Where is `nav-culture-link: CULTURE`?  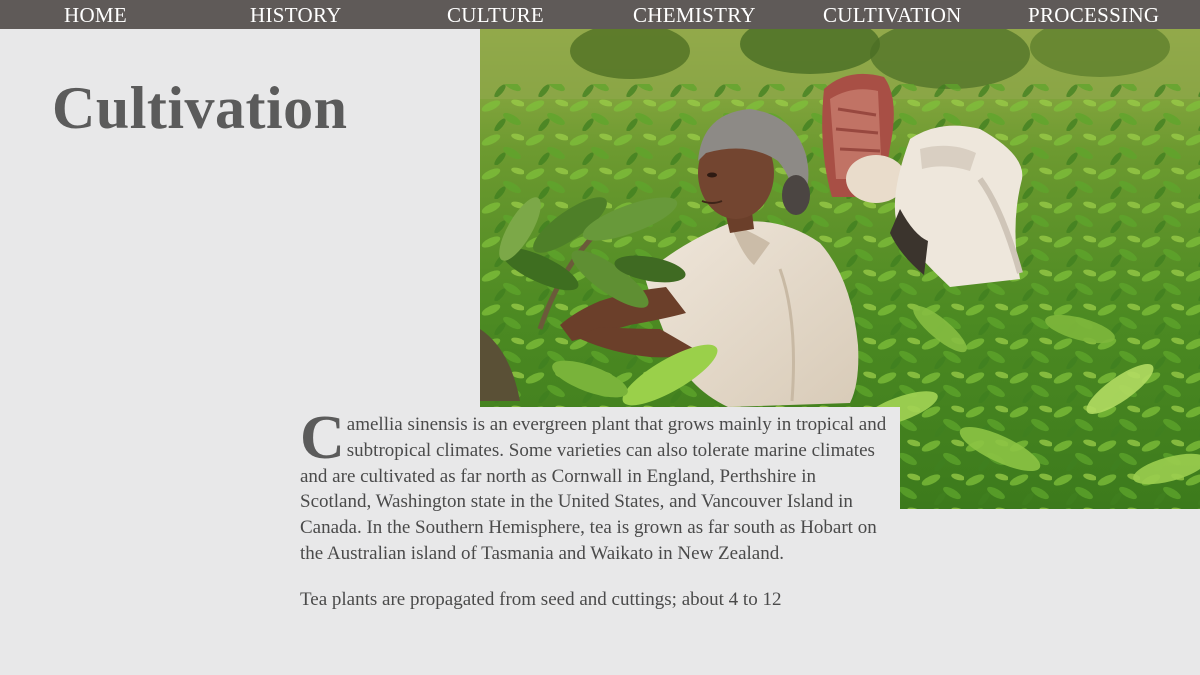 nav-culture-link: CULTURE is located at coordinates (495, 14).